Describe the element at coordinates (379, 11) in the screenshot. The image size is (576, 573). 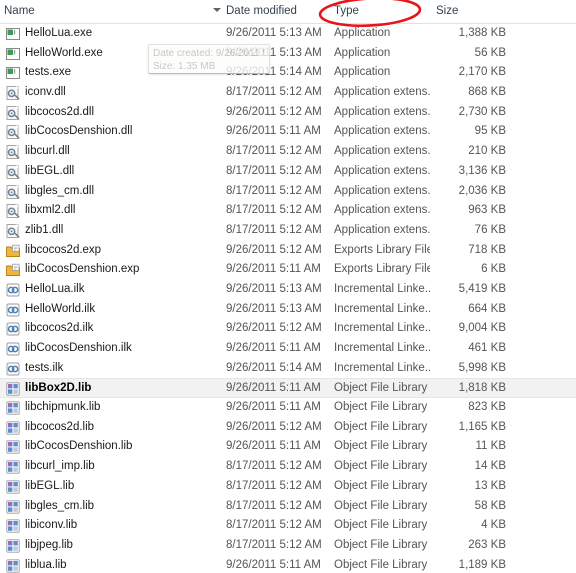
I see `column-header-type: Type` at that location.